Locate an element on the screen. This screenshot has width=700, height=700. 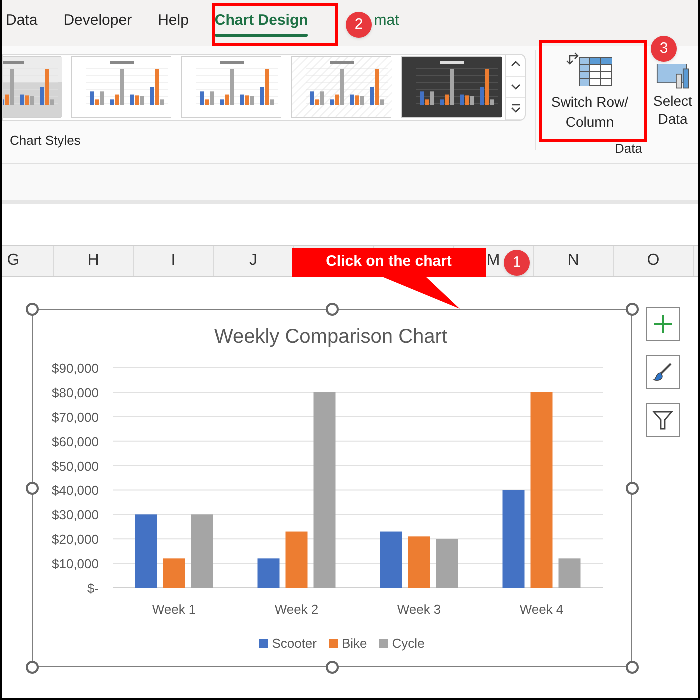
chart-title: Weekly Comparison Chart is located at coordinates (331, 337).